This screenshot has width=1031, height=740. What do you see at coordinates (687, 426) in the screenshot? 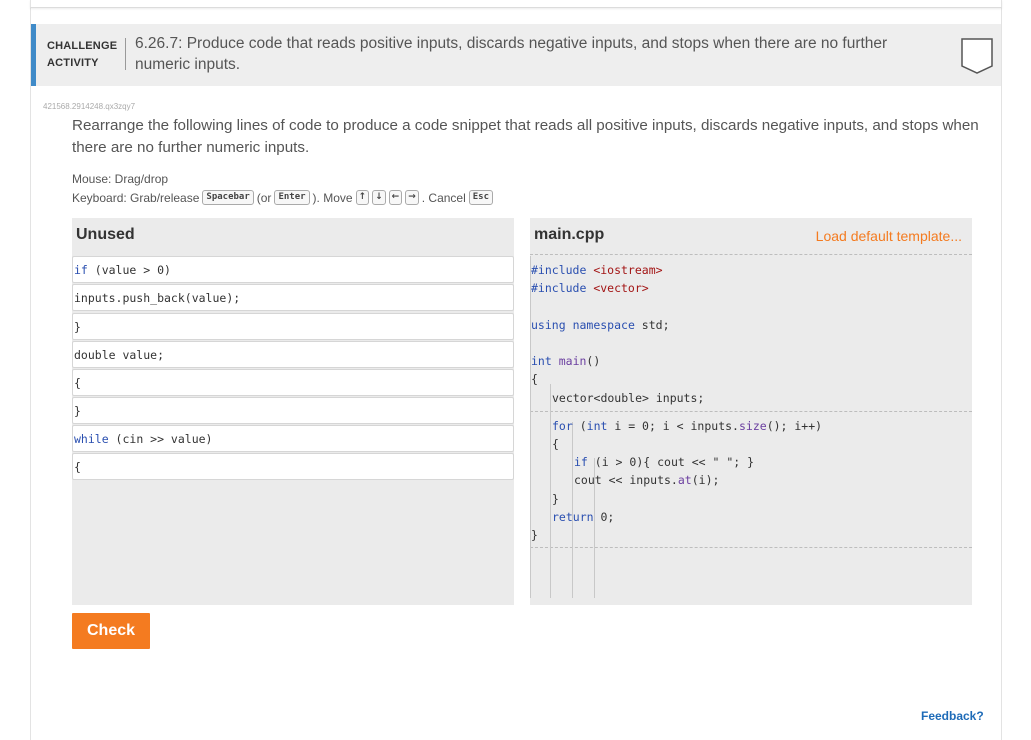
I see `code-line: for (int i = 0; i < inputs.size(); i++)` at bounding box center [687, 426].